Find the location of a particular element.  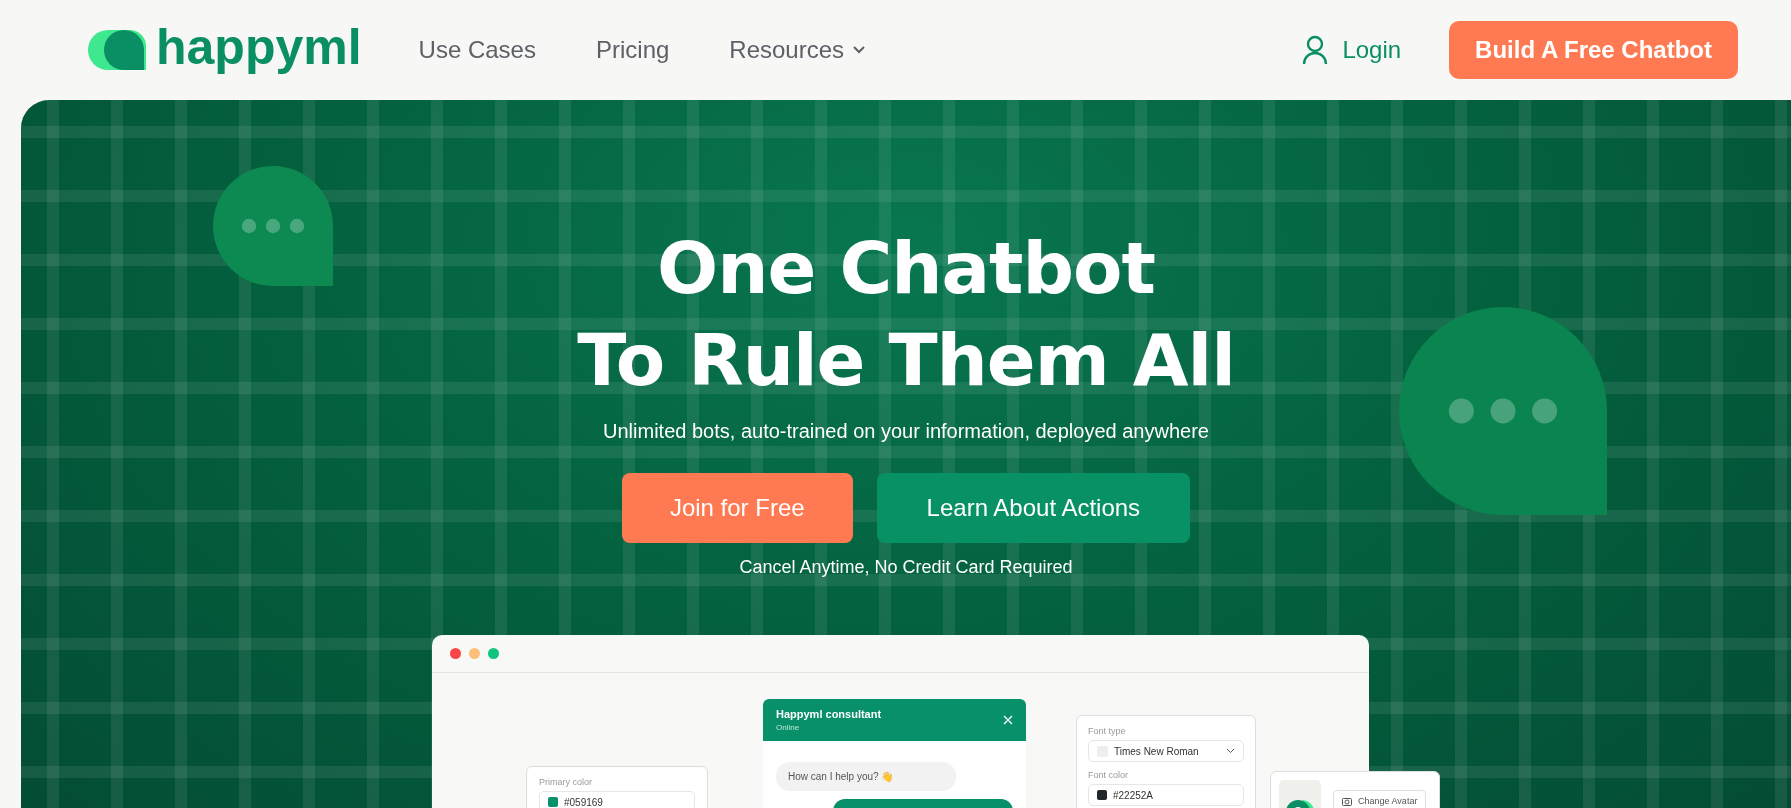

field-label: Font color is located at coordinates (1109, 775).